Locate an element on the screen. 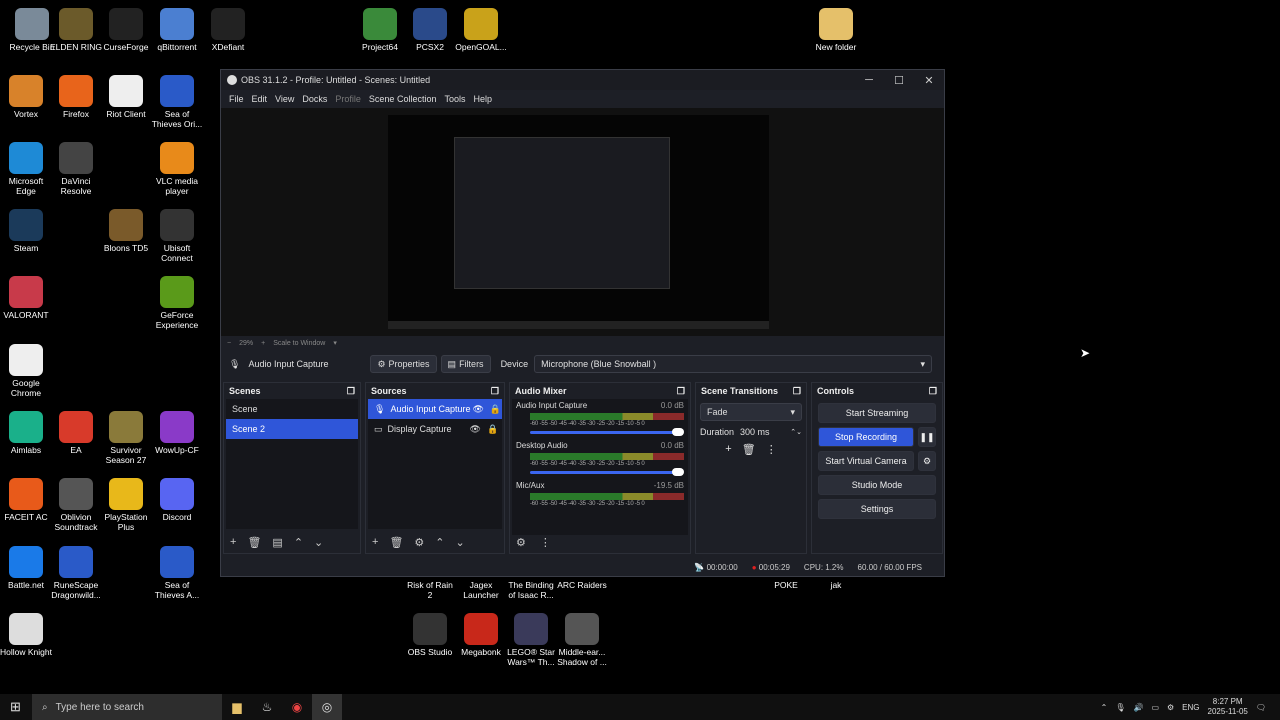 Image resolution: width=1280 pixels, height=720 pixels. menu-scene-collection: Scene Collection is located at coordinates (403, 99).